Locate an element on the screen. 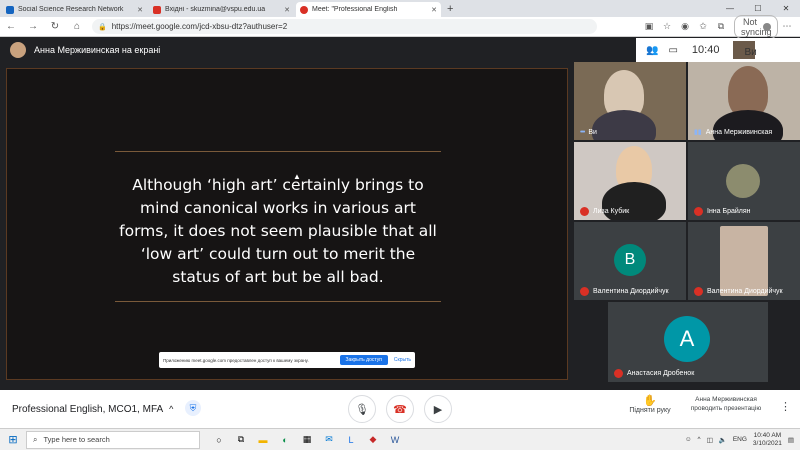 Image resolution: width=800 pixels, height=450 pixels. back-icon: ← is located at coordinates (11, 26).